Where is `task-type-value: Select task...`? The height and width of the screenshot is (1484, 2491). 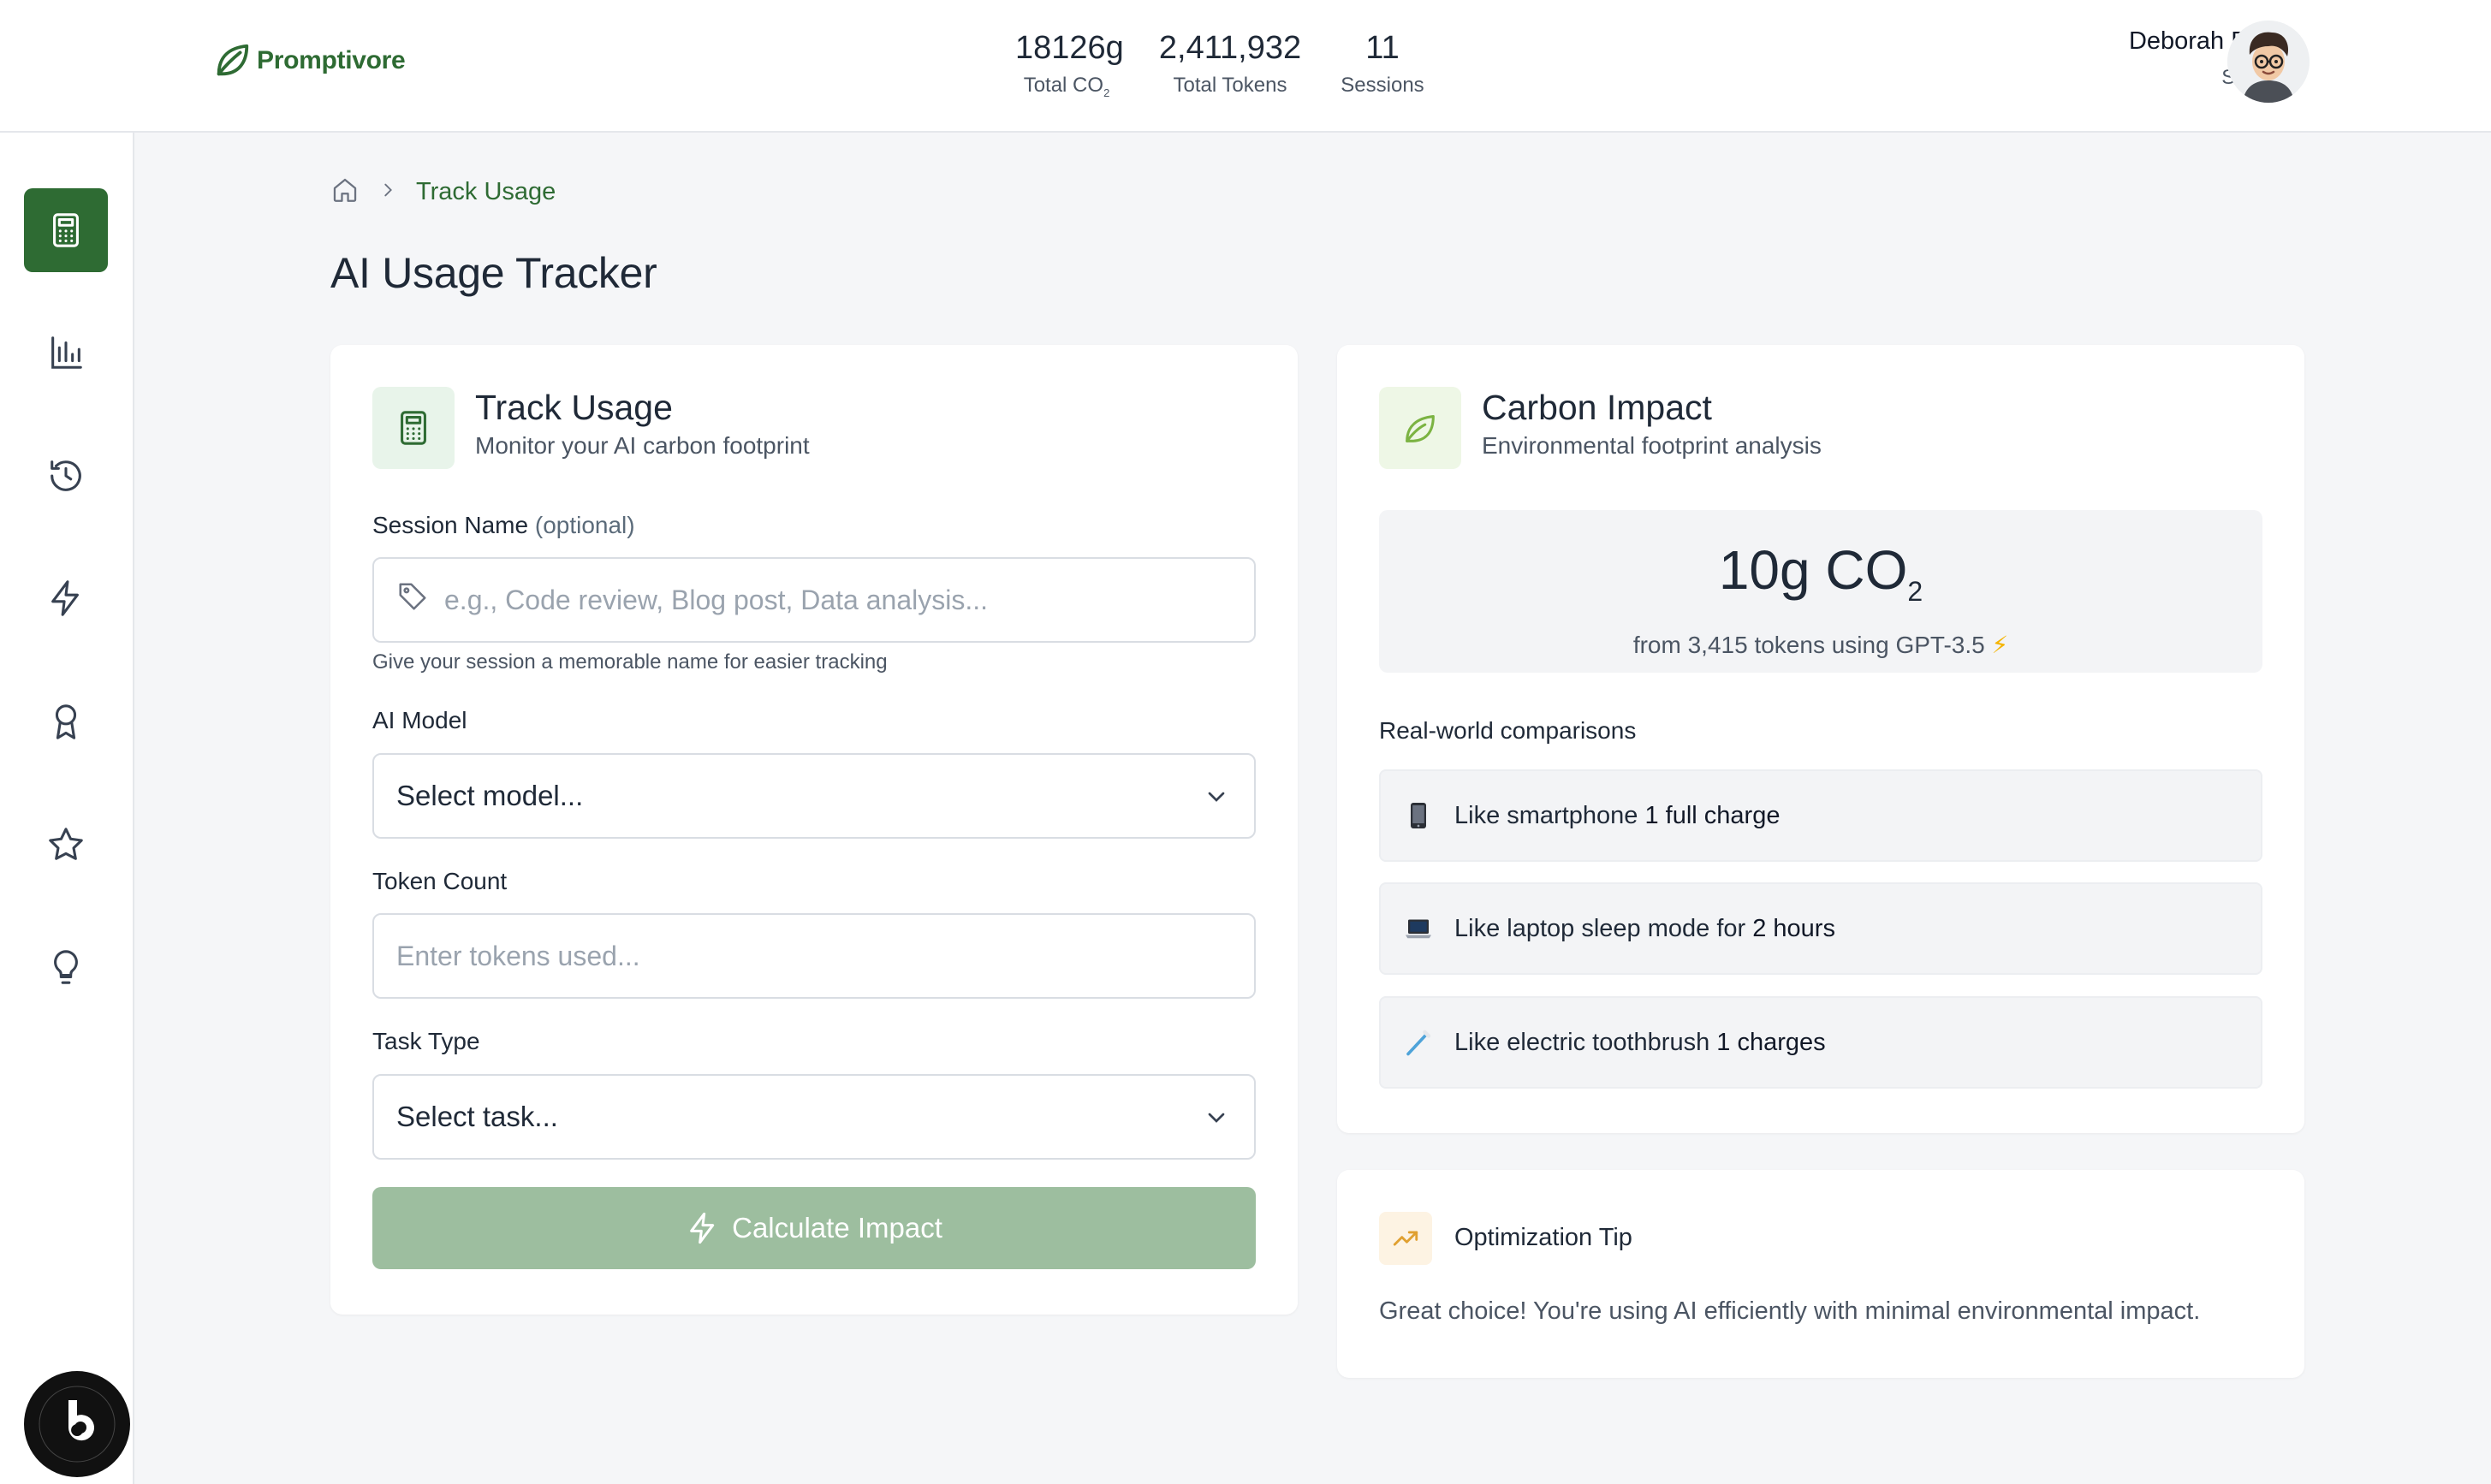
task-type-value: Select task... is located at coordinates (477, 1117).